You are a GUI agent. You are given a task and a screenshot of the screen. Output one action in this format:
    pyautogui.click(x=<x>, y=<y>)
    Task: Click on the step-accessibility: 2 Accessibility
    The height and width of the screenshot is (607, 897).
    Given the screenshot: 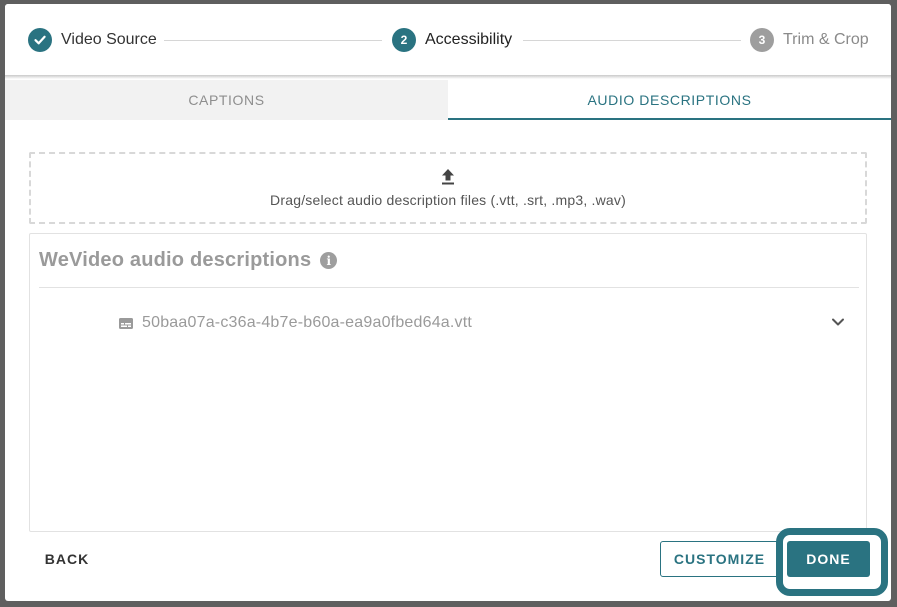 What is the action you would take?
    pyautogui.click(x=452, y=40)
    